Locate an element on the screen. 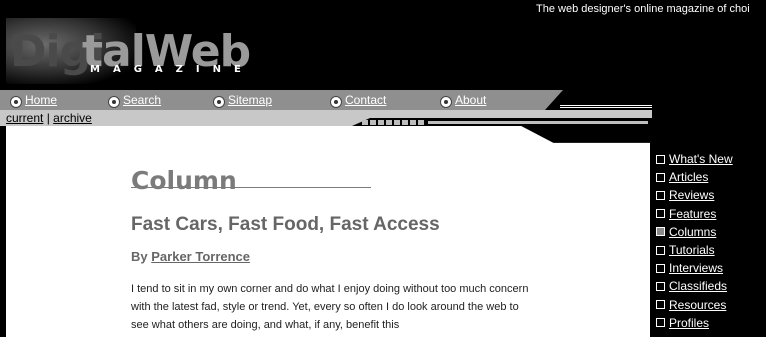 The width and height of the screenshot is (766, 337). sub-nav: current | archive is located at coordinates (49, 118).